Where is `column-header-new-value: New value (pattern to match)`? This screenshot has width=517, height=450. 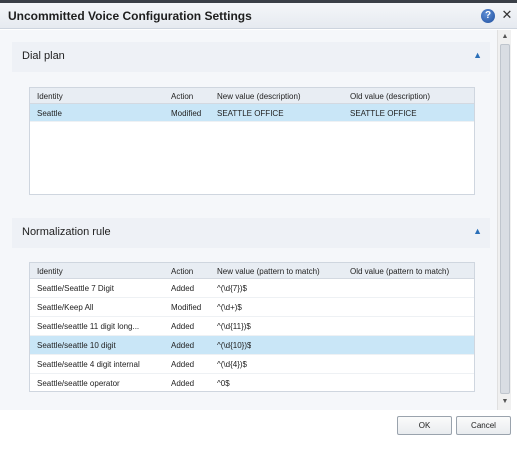
column-header-new-value: New value (pattern to match) is located at coordinates (268, 271).